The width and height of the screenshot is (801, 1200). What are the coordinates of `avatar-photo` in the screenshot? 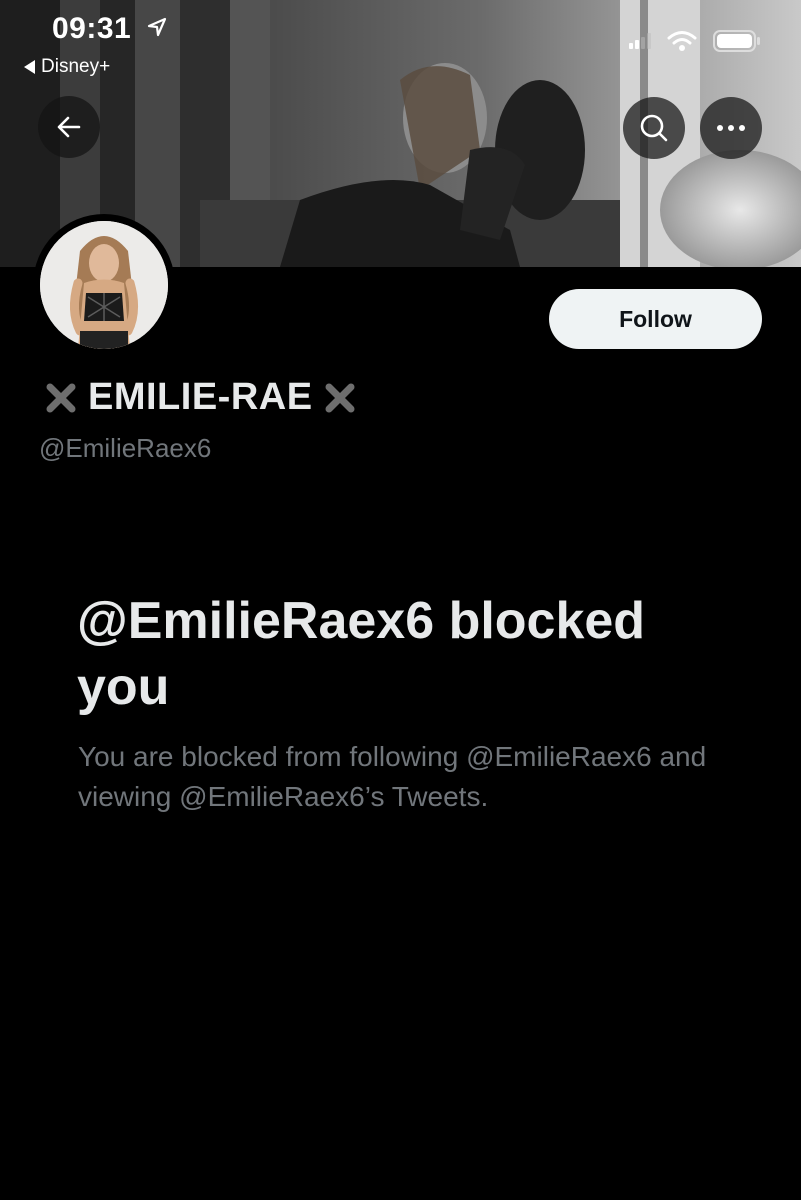 It's located at (104, 285).